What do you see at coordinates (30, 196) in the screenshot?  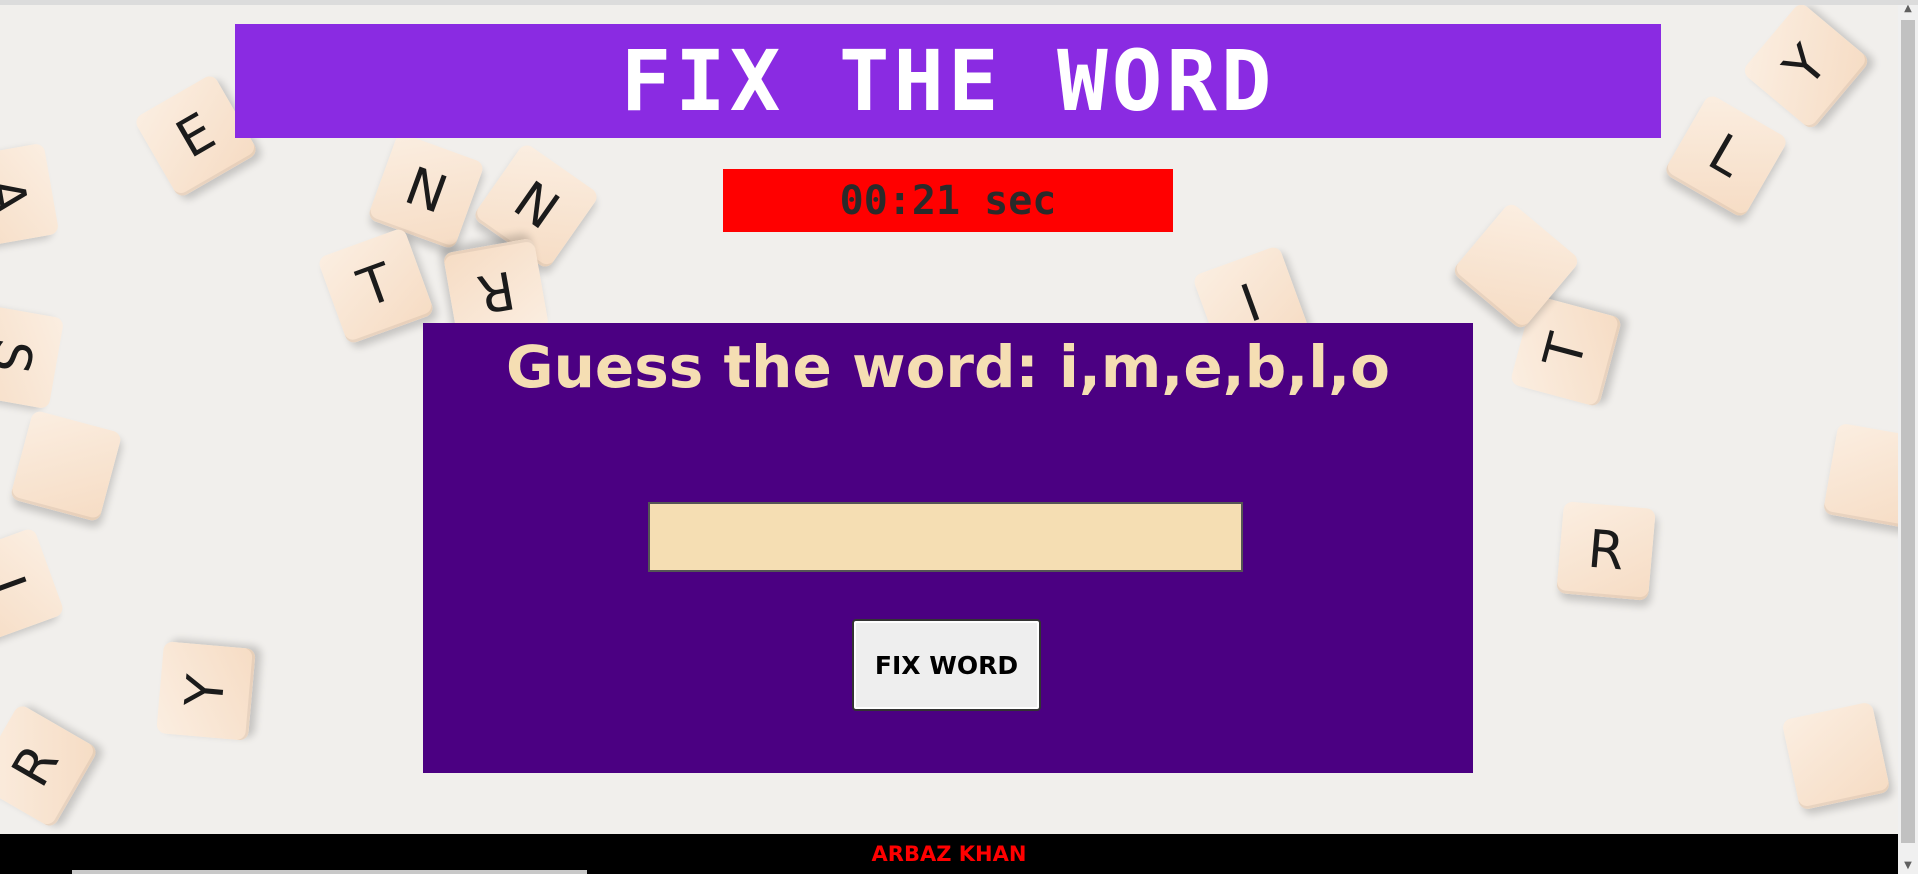 I see `background-tile: A` at bounding box center [30, 196].